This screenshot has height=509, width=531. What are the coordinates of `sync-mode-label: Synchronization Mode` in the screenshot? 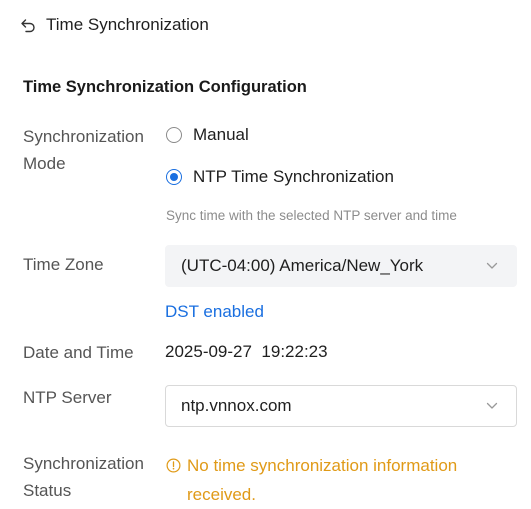 It's located at (83, 150).